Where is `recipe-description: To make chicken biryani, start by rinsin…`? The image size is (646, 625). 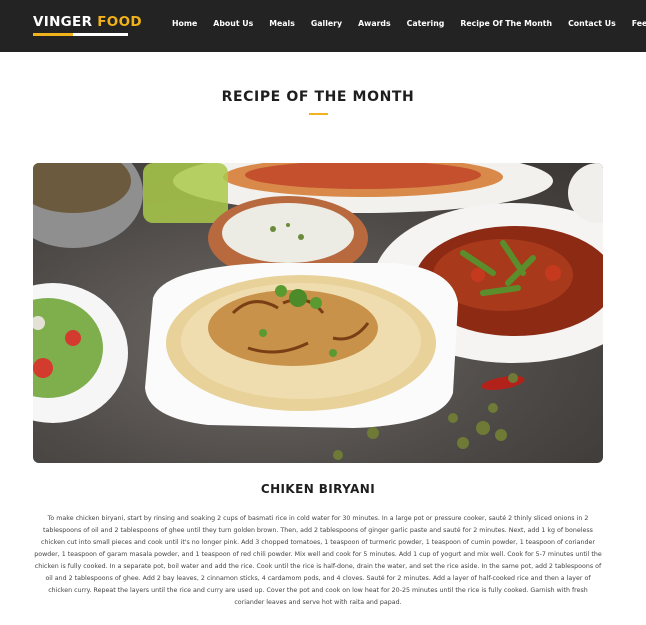 recipe-description: To make chicken biryani, start by rinsin… is located at coordinates (318, 560).